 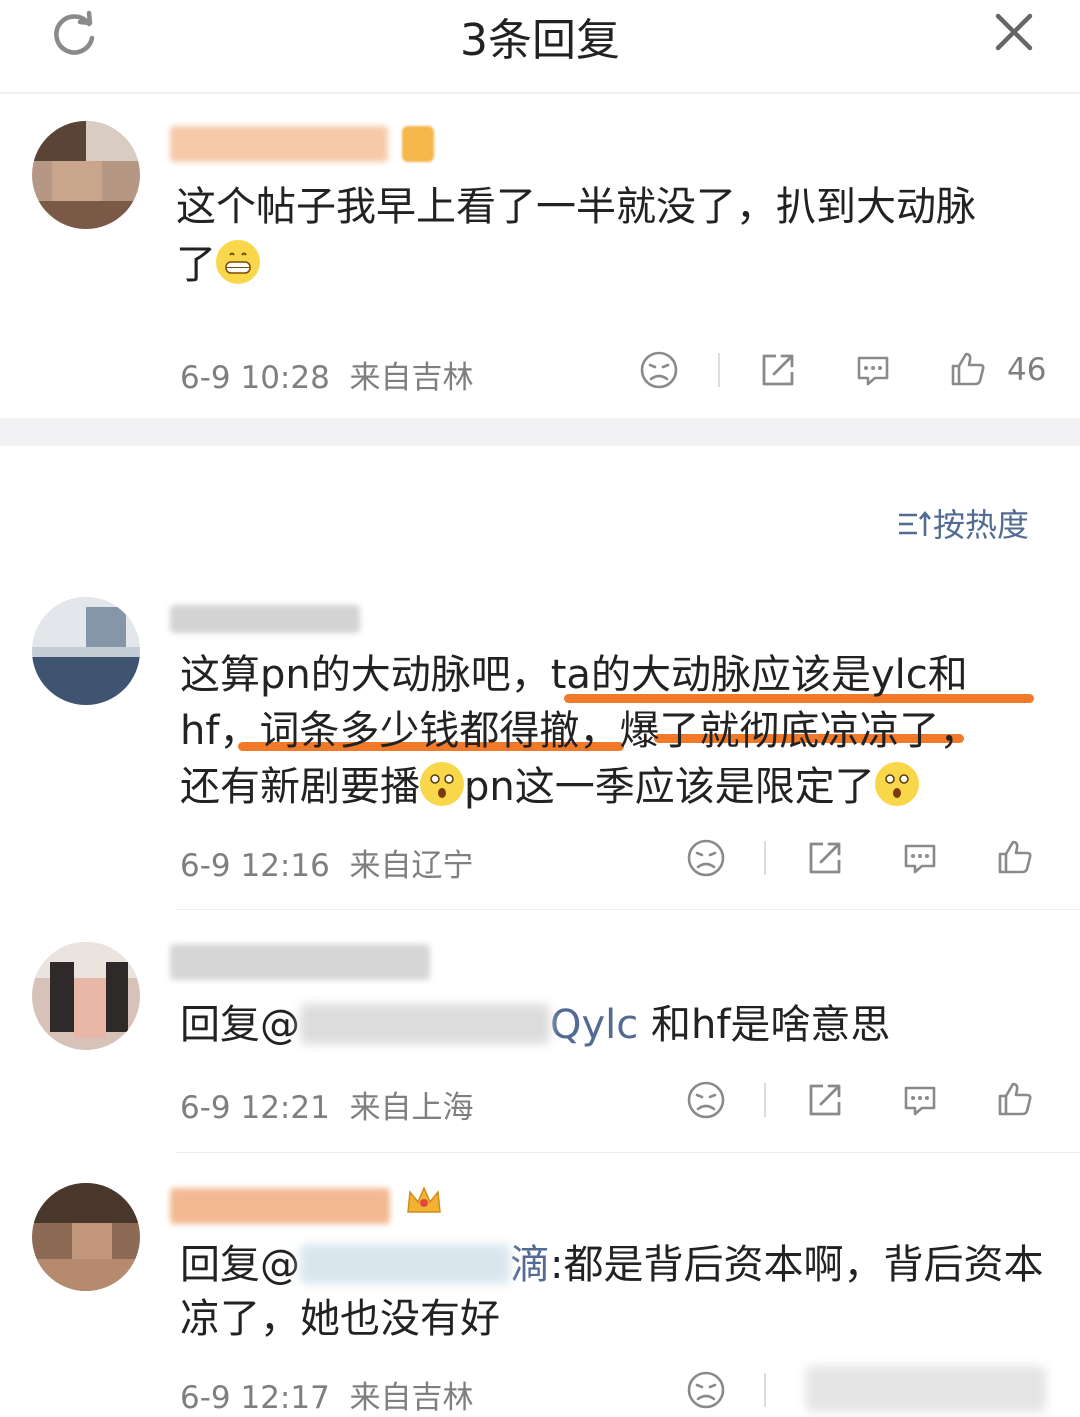 What do you see at coordinates (327, 1108) in the screenshot?
I see `reply-meta: 6-9 12:21 来自上海` at bounding box center [327, 1108].